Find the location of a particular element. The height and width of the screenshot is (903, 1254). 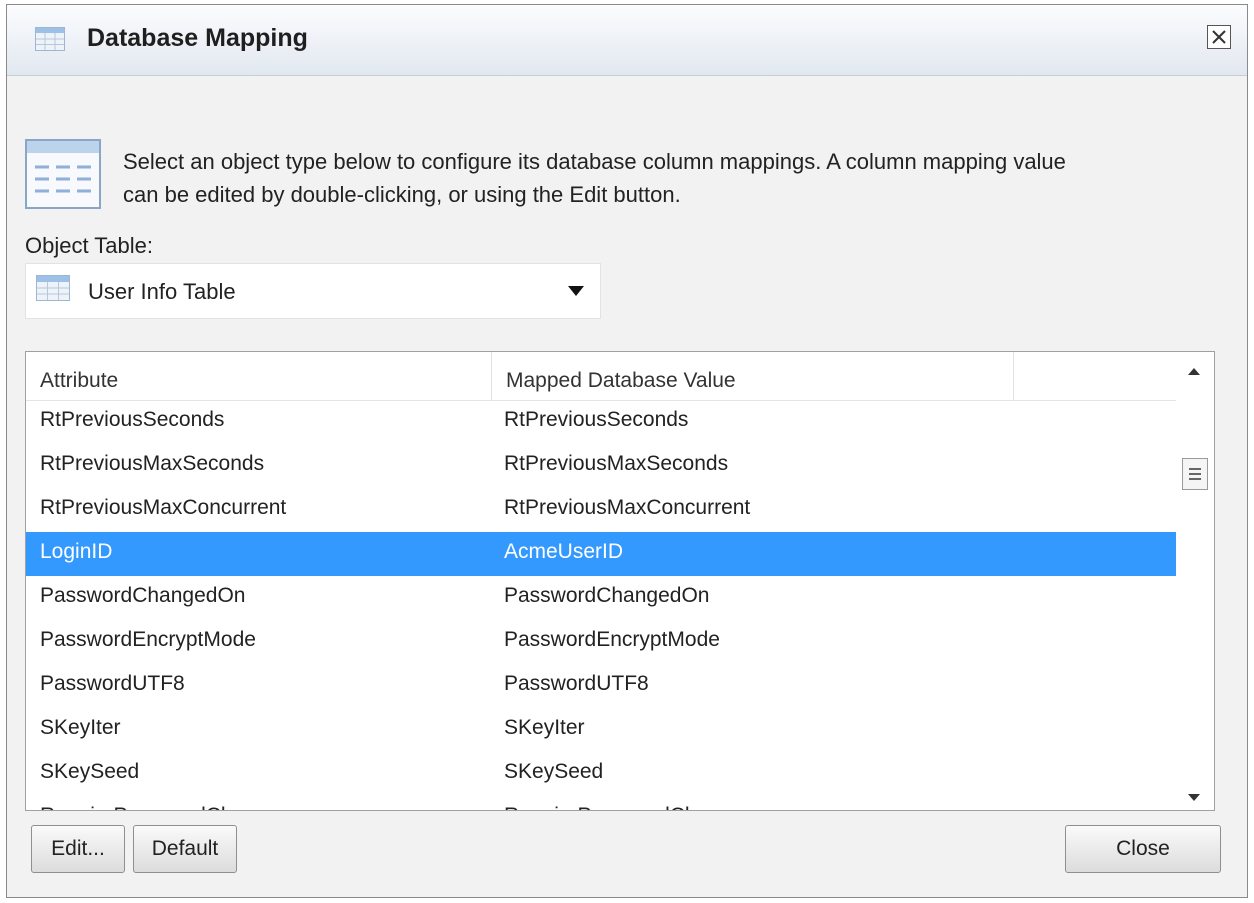

attribute-cell: RtPreviousSeconds is located at coordinates (132, 419).